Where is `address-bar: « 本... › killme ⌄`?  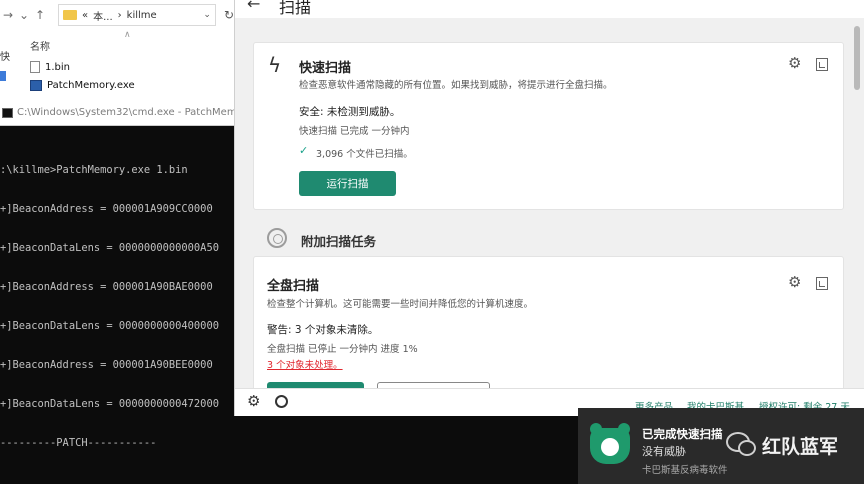
address-bar: « 本... › killme ⌄ is located at coordinates (137, 15).